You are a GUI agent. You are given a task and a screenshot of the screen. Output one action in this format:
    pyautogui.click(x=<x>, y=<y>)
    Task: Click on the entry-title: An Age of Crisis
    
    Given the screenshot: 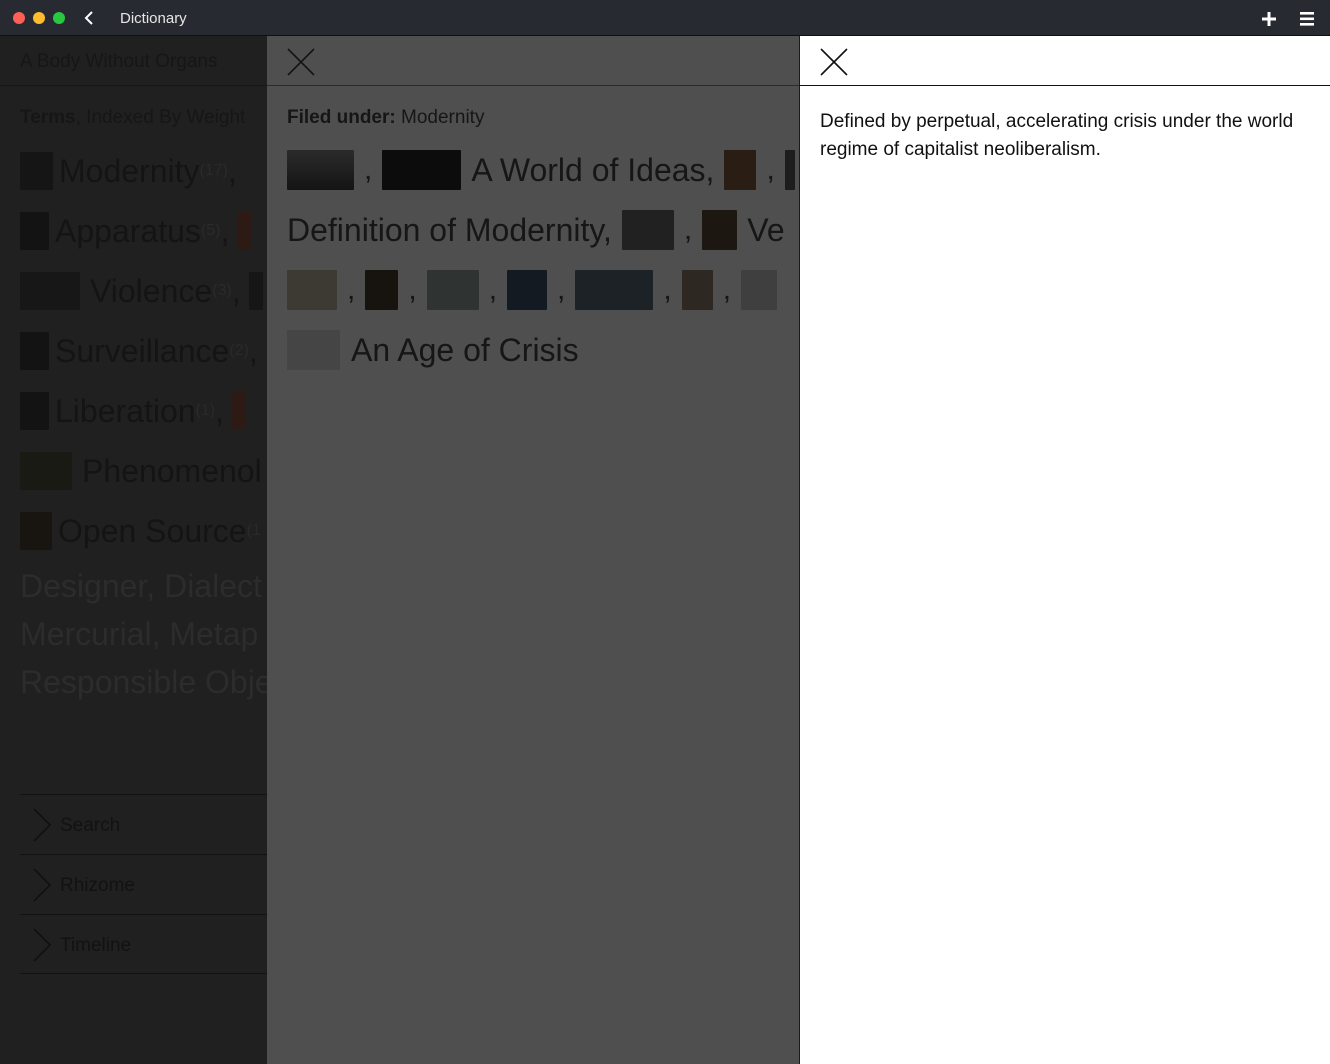 What is the action you would take?
    pyautogui.click(x=465, y=350)
    